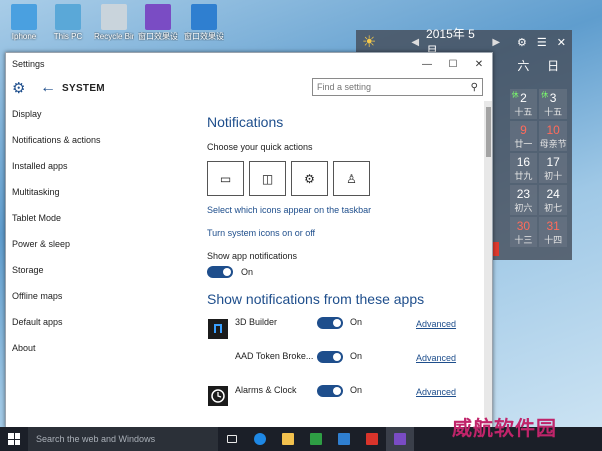 The image size is (602, 451). What do you see at coordinates (158, 17) in the screenshot?
I see `app-shortcut-icon` at bounding box center [158, 17].